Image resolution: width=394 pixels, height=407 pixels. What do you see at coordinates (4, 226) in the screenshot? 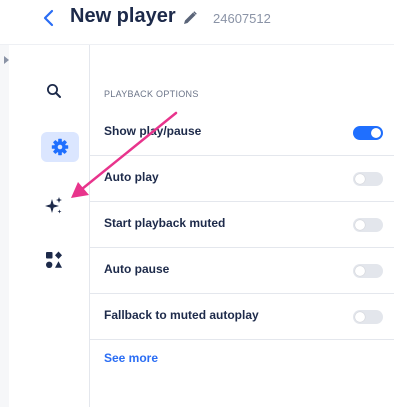
I see `collapsed-panel-edge` at bounding box center [4, 226].